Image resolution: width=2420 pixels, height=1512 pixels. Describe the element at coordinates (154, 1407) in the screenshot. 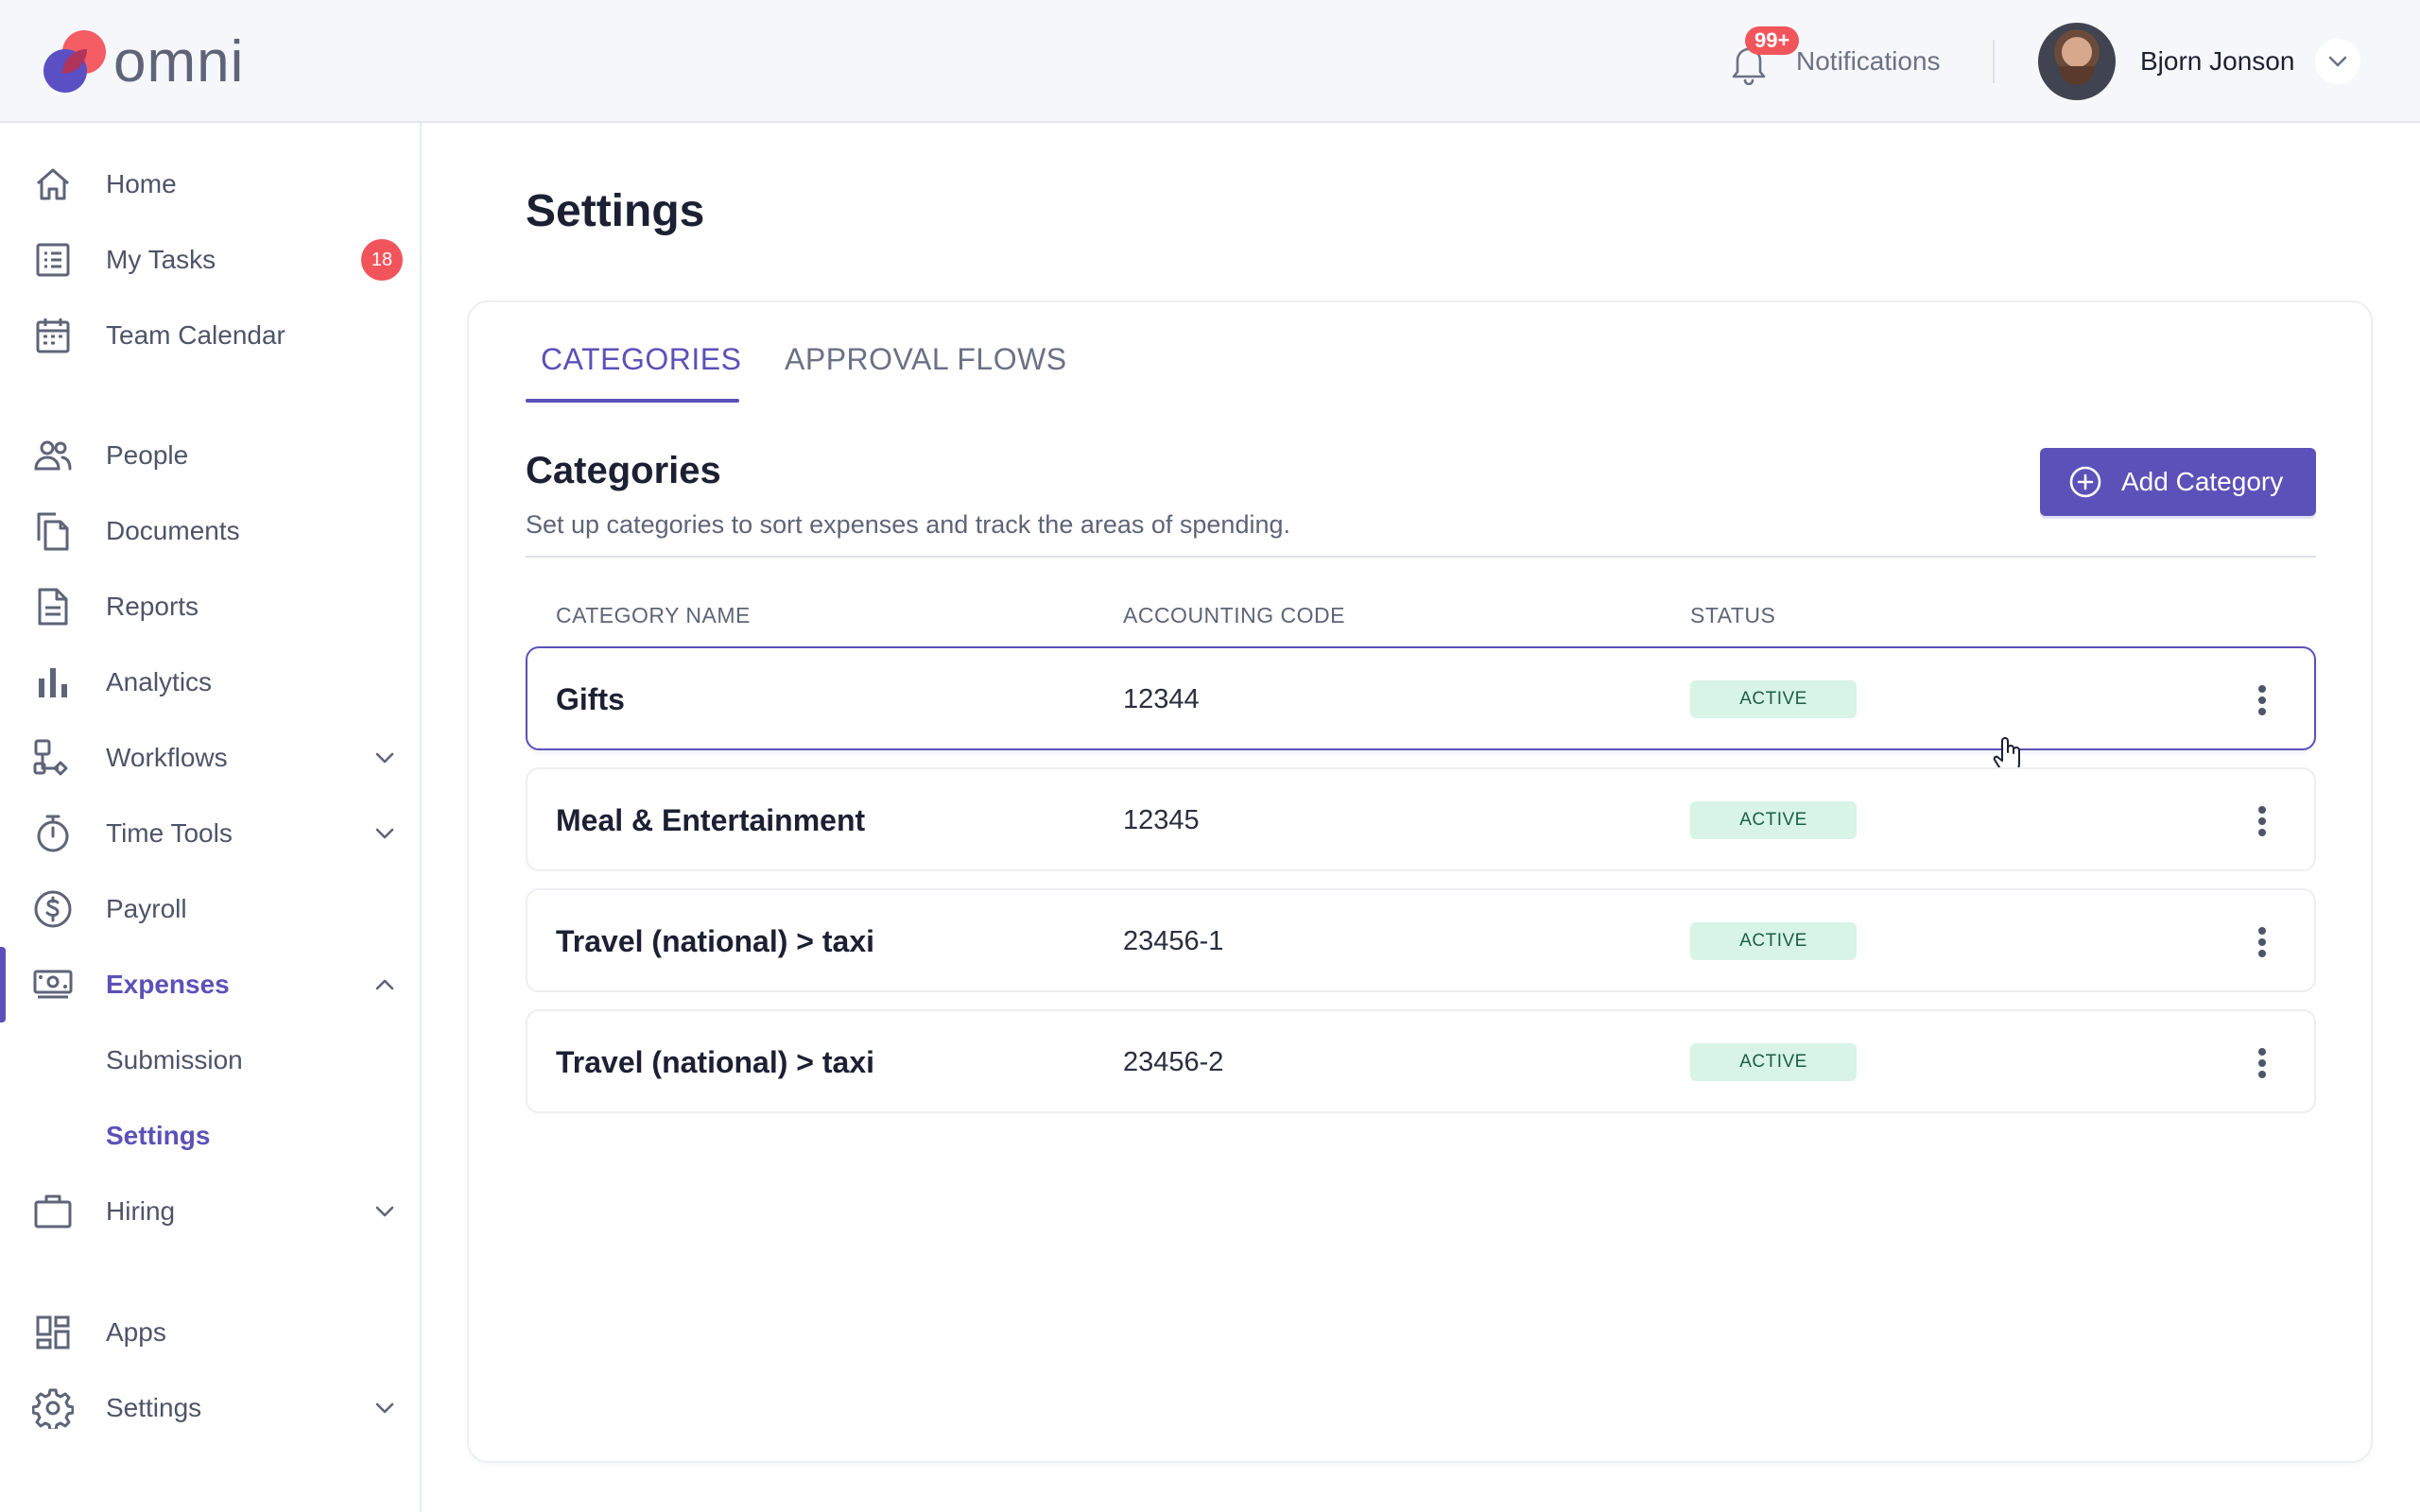

I see `sidebar-item-label: Settings` at that location.